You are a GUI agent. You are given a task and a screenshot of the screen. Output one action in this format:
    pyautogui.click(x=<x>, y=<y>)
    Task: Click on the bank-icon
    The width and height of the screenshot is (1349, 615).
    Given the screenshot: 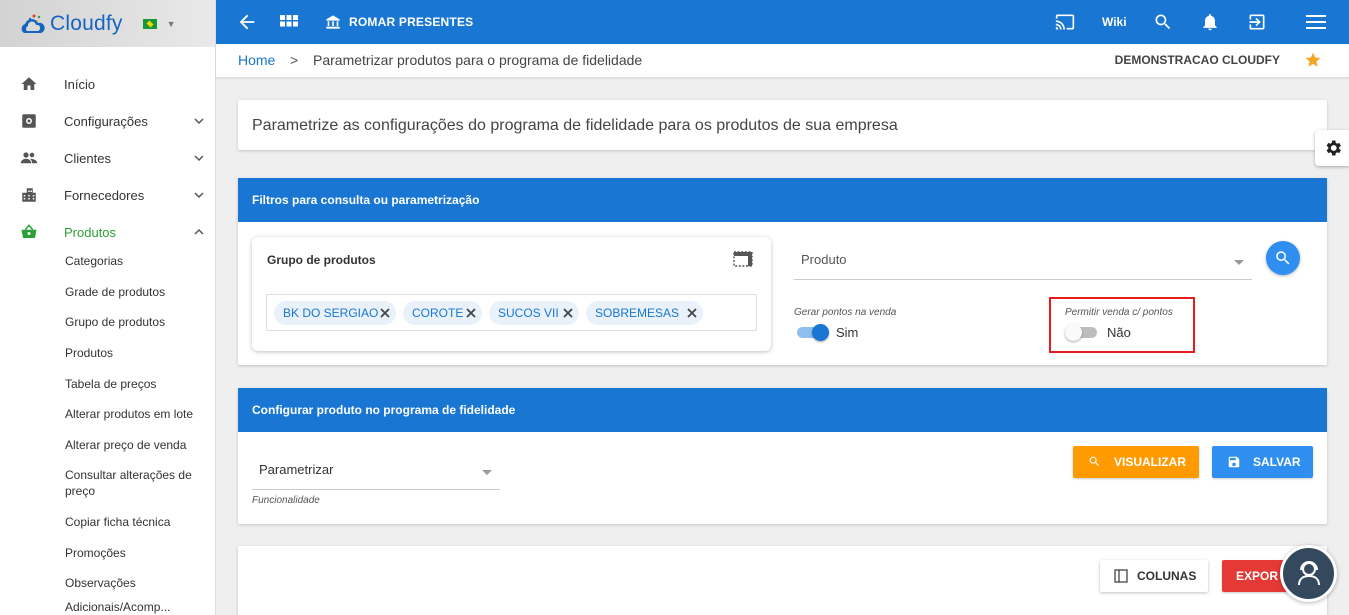 What is the action you would take?
    pyautogui.click(x=333, y=22)
    